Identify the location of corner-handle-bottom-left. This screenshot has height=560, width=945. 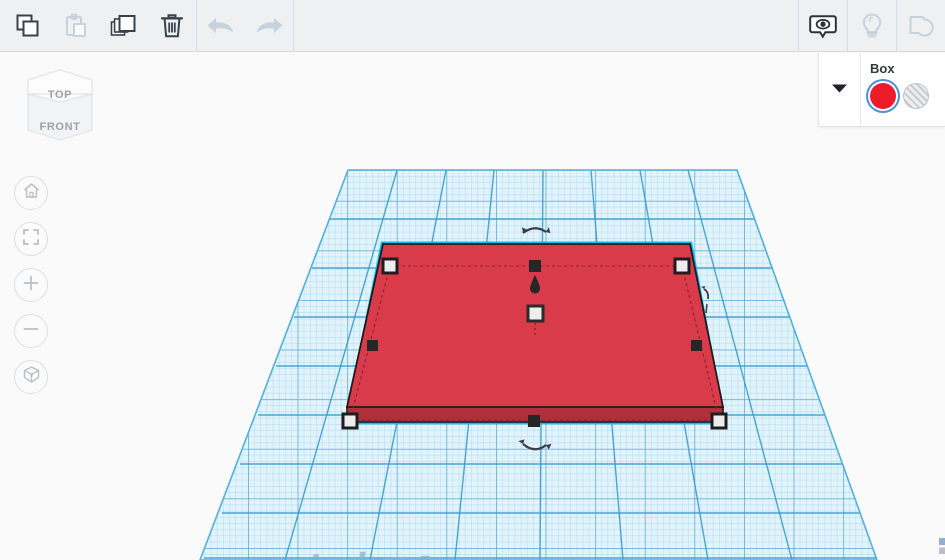
(350, 421).